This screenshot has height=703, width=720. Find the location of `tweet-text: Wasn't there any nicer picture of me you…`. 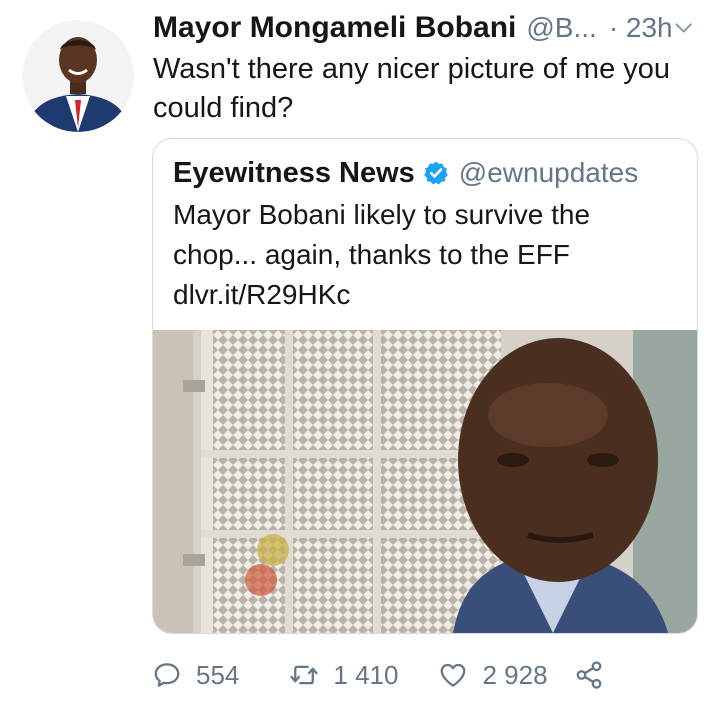

tweet-text: Wasn't there any nicer picture of me you… is located at coordinates (412, 88).